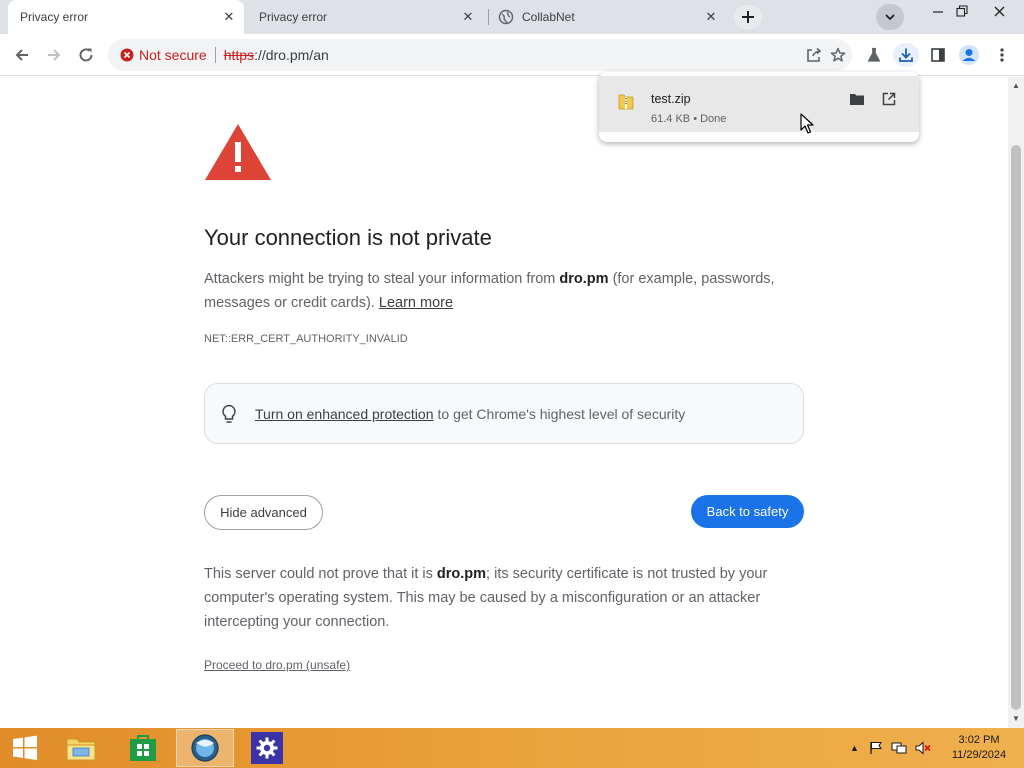 The height and width of the screenshot is (768, 1024). I want to click on gear-icon, so click(267, 748).